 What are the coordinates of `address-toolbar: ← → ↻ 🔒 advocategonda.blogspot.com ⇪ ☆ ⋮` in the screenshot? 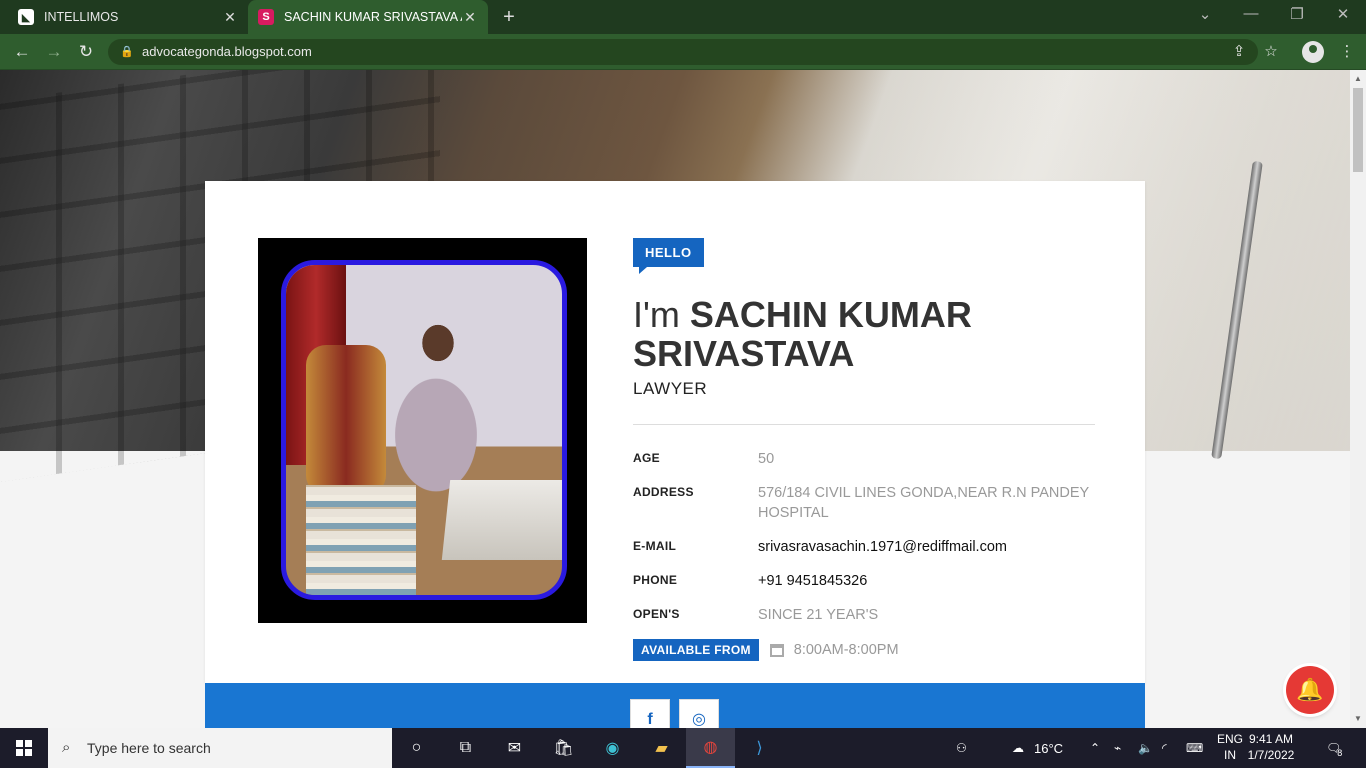 It's located at (683, 52).